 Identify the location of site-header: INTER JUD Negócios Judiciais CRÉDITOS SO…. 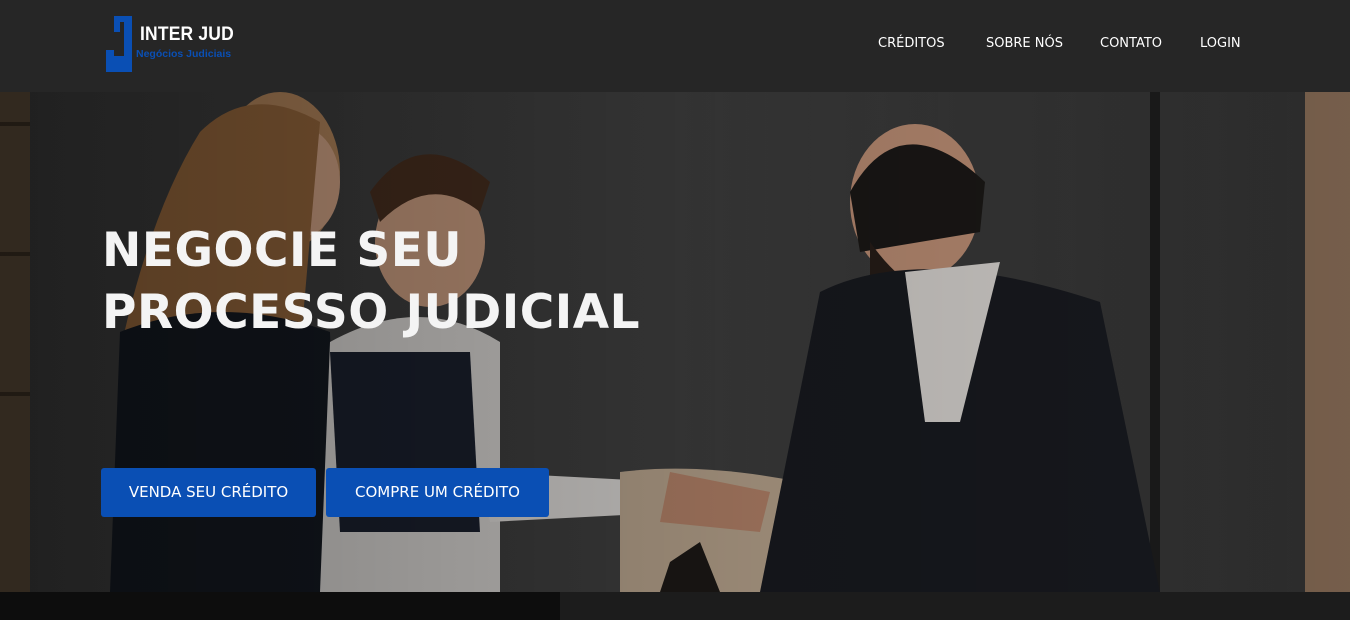
(675, 46).